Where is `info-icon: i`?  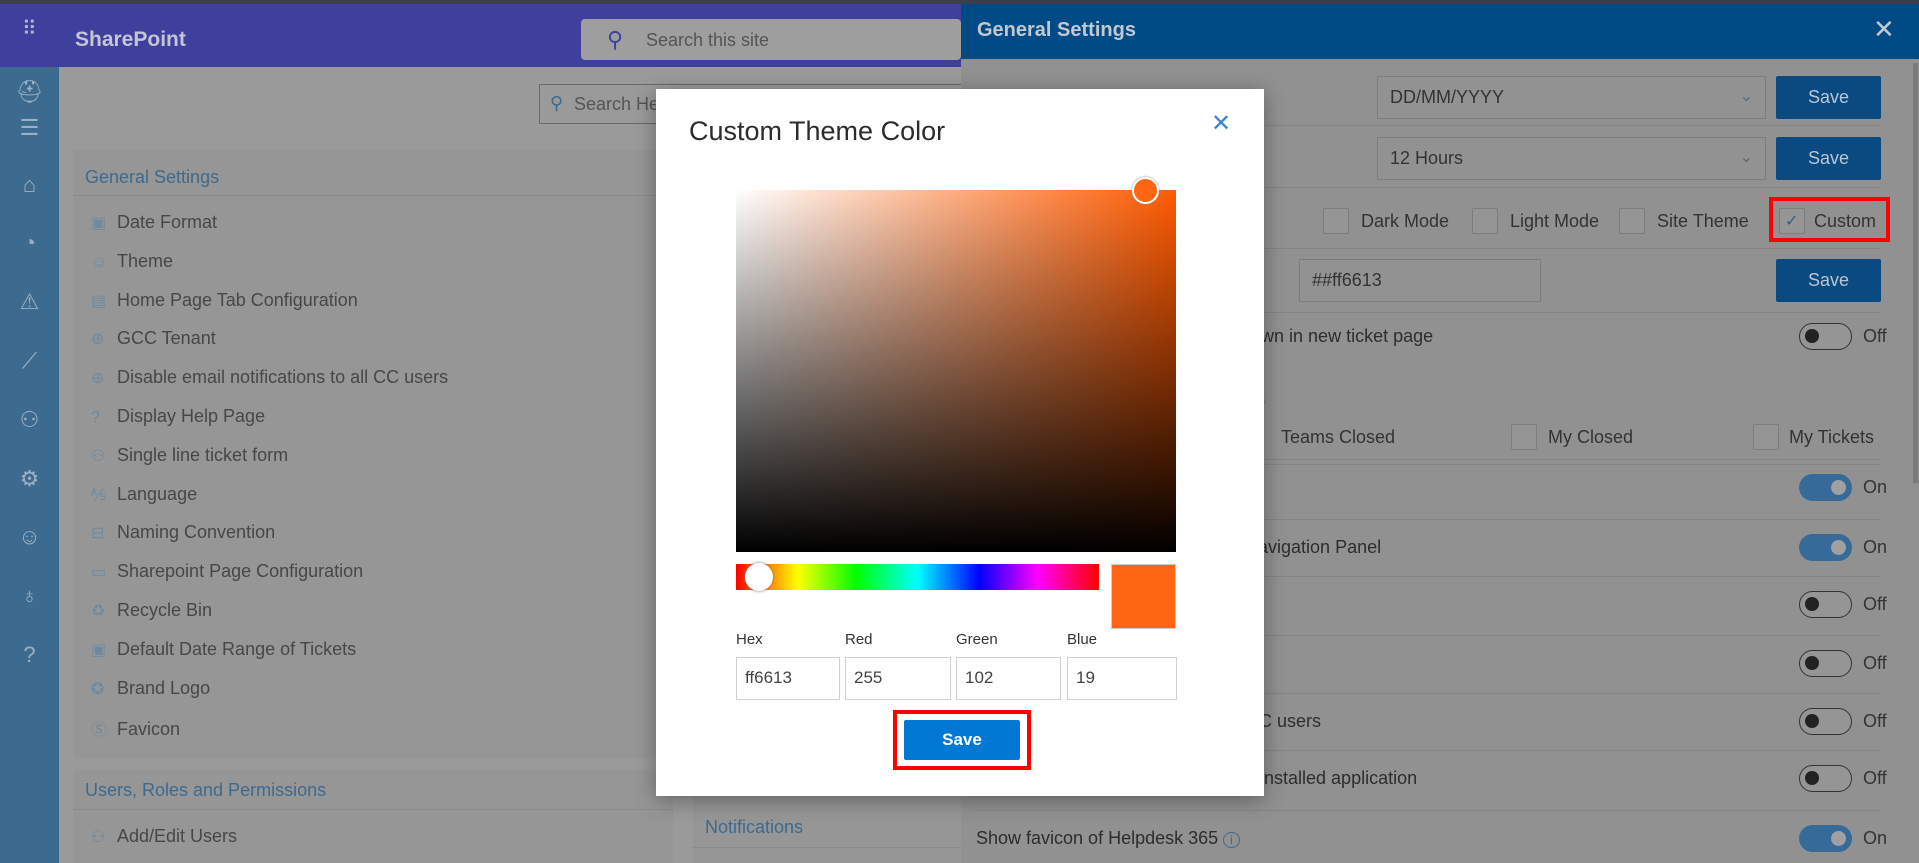 info-icon: i is located at coordinates (1231, 840).